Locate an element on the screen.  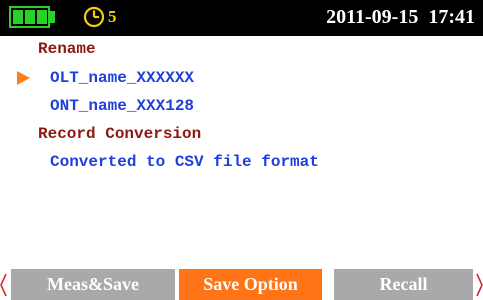
tab-bar: Meas&Save Save Option Recall is located at coordinates (241, 284).